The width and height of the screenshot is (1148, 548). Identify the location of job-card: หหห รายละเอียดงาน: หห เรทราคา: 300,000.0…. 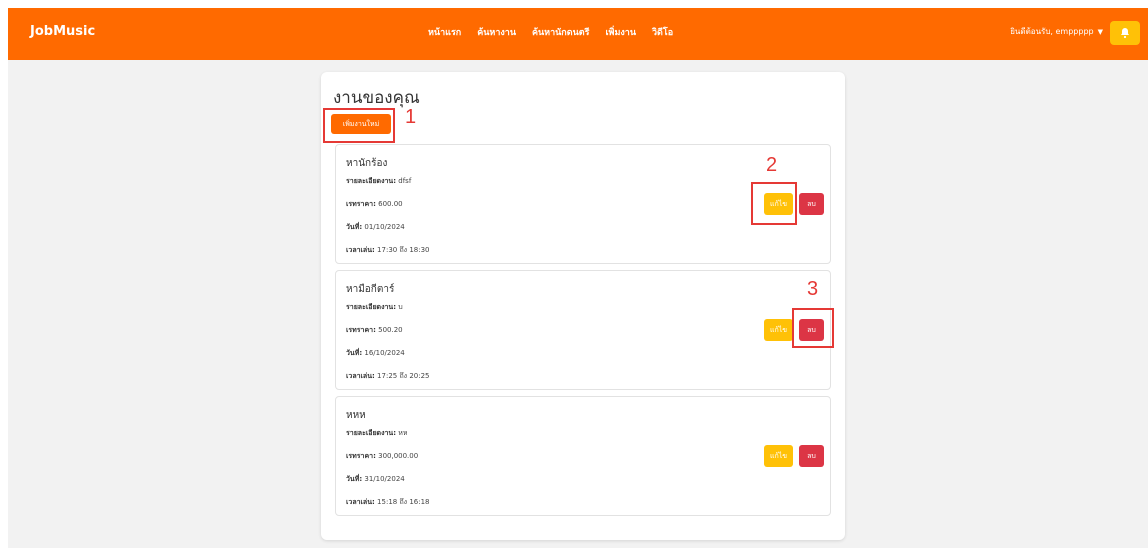
(583, 456).